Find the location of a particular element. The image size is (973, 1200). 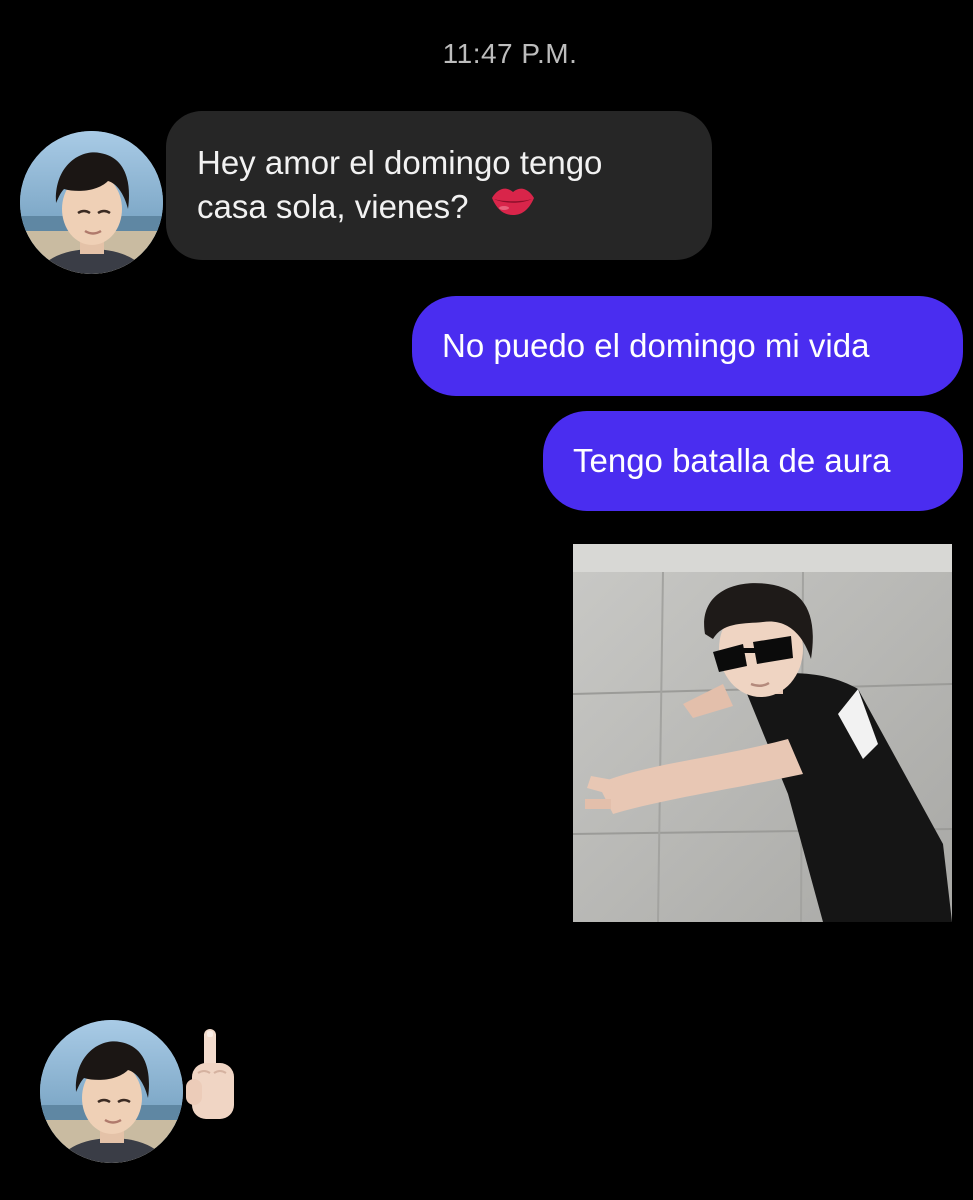

outgoing-message-bubble: Tengo batalla de aura is located at coordinates (753, 461).